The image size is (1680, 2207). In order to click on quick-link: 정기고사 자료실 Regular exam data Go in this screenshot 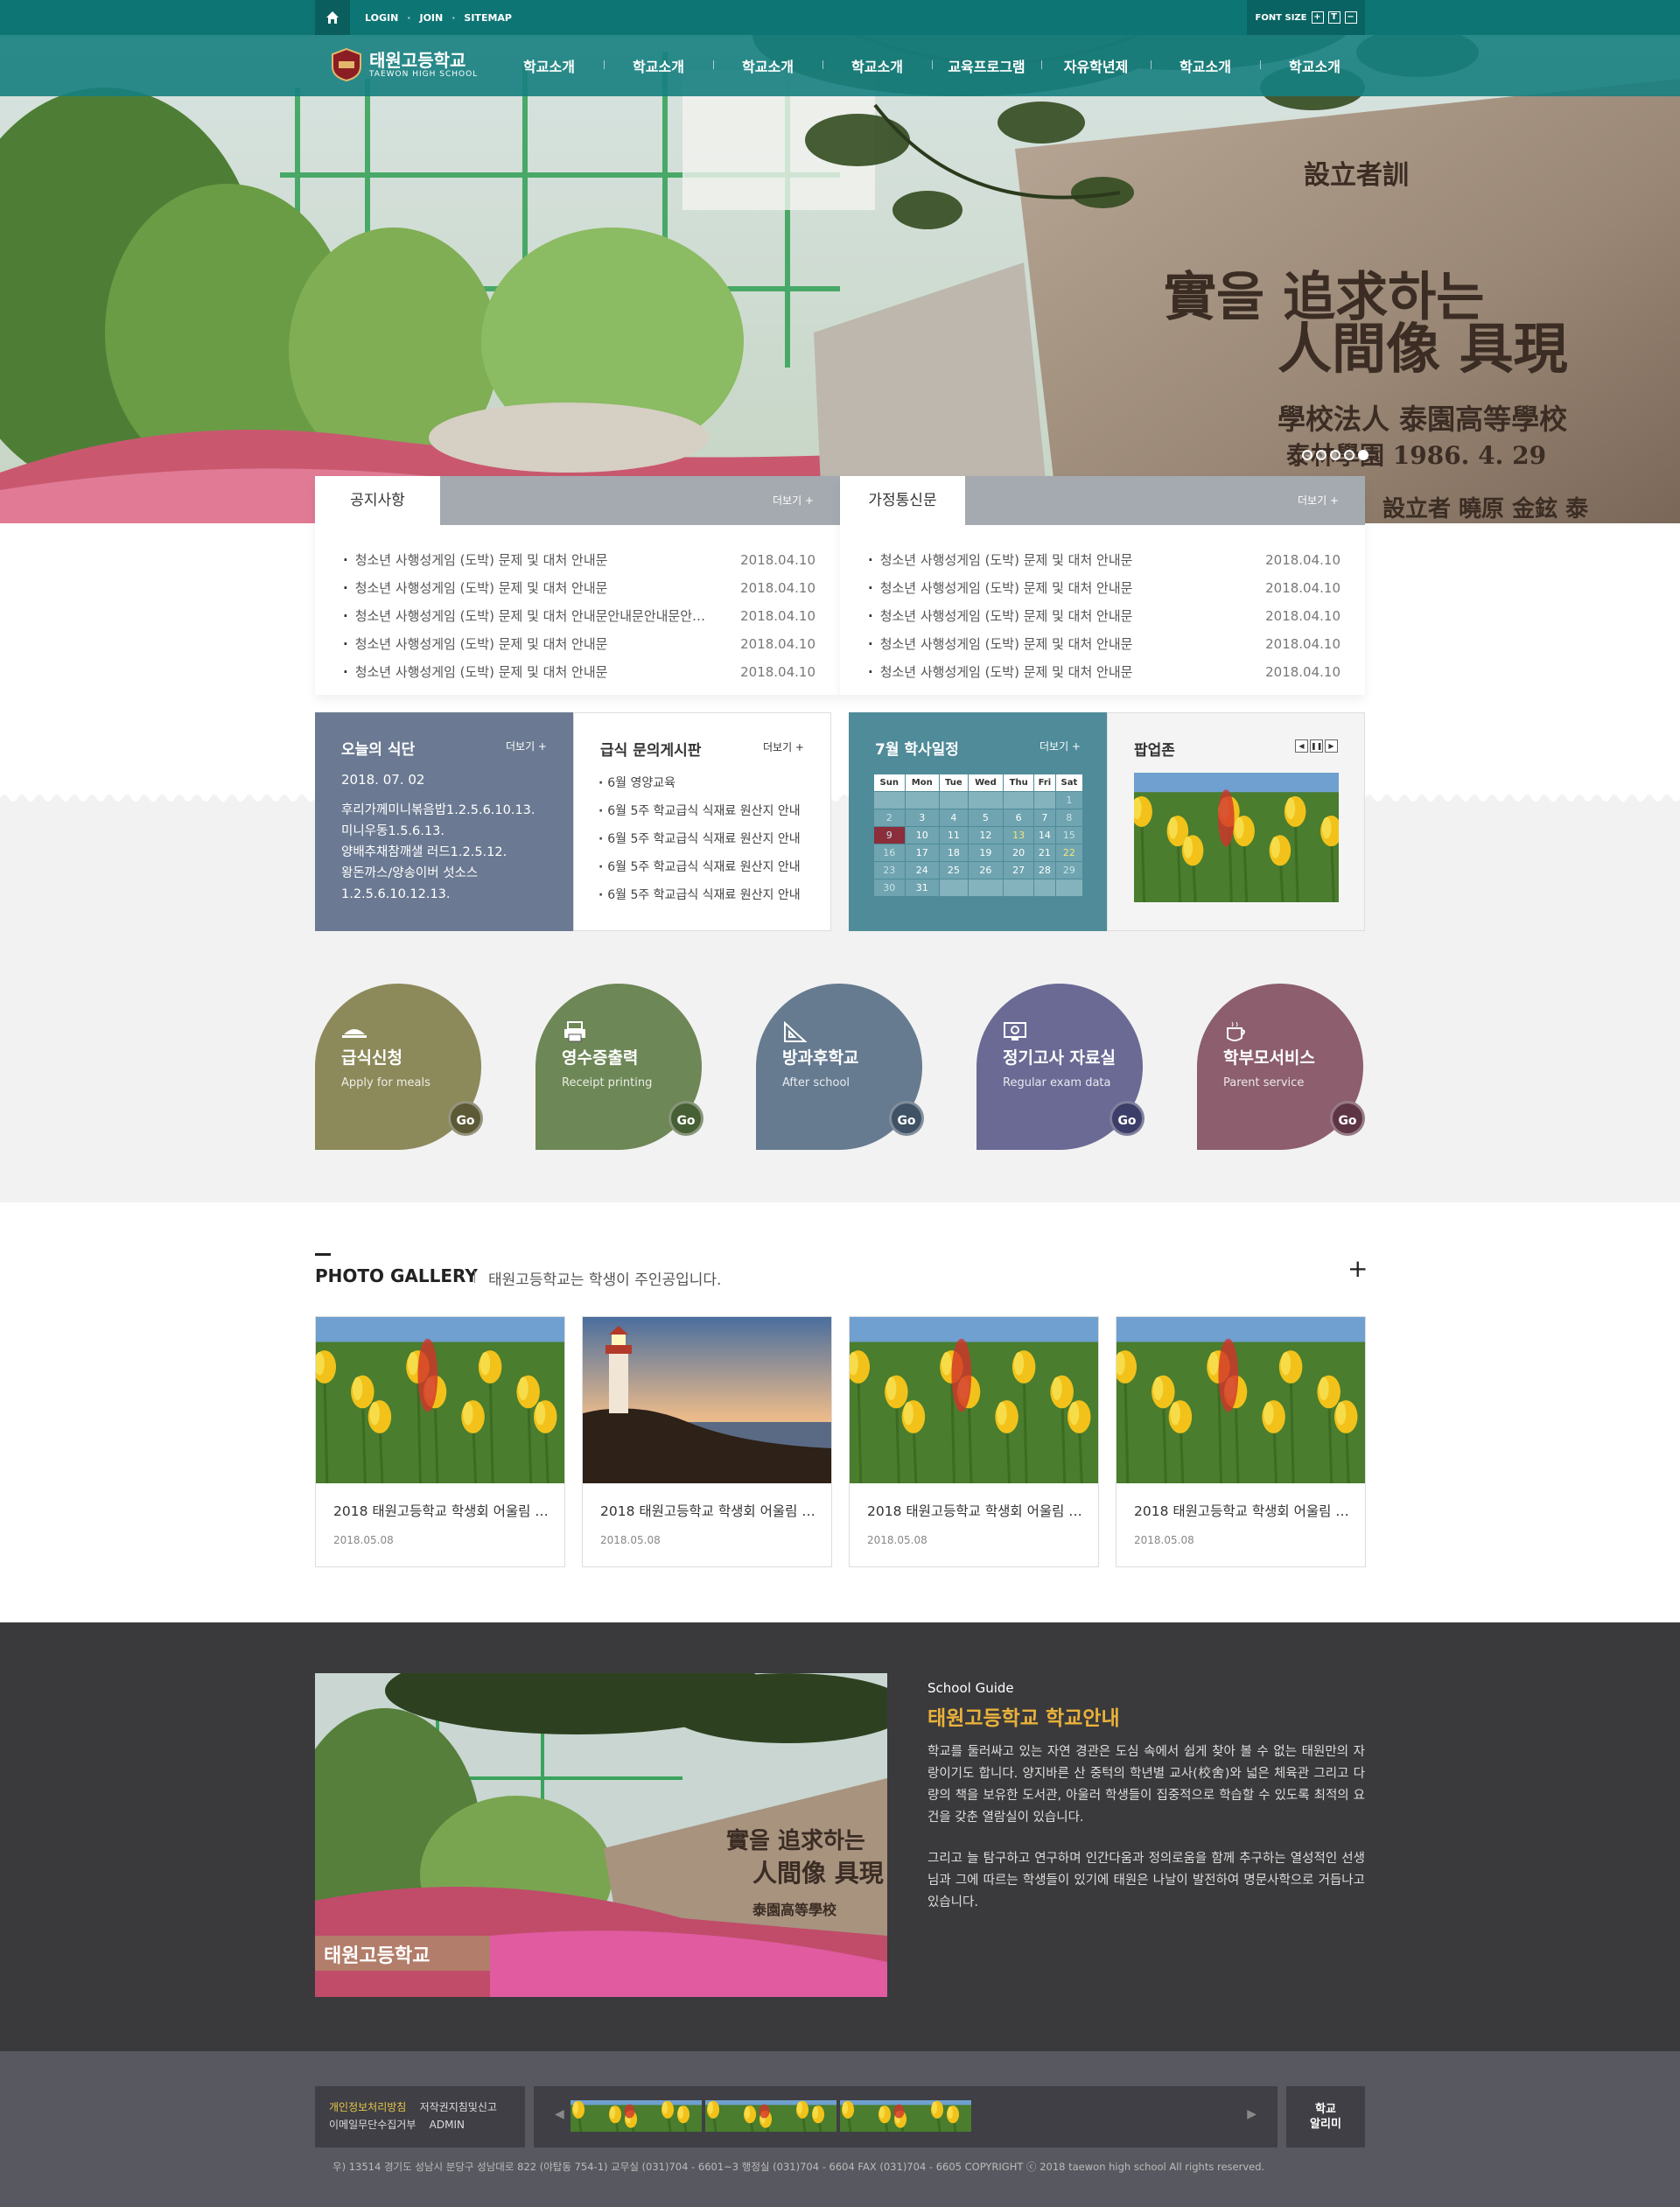, I will do `click(1060, 1067)`.